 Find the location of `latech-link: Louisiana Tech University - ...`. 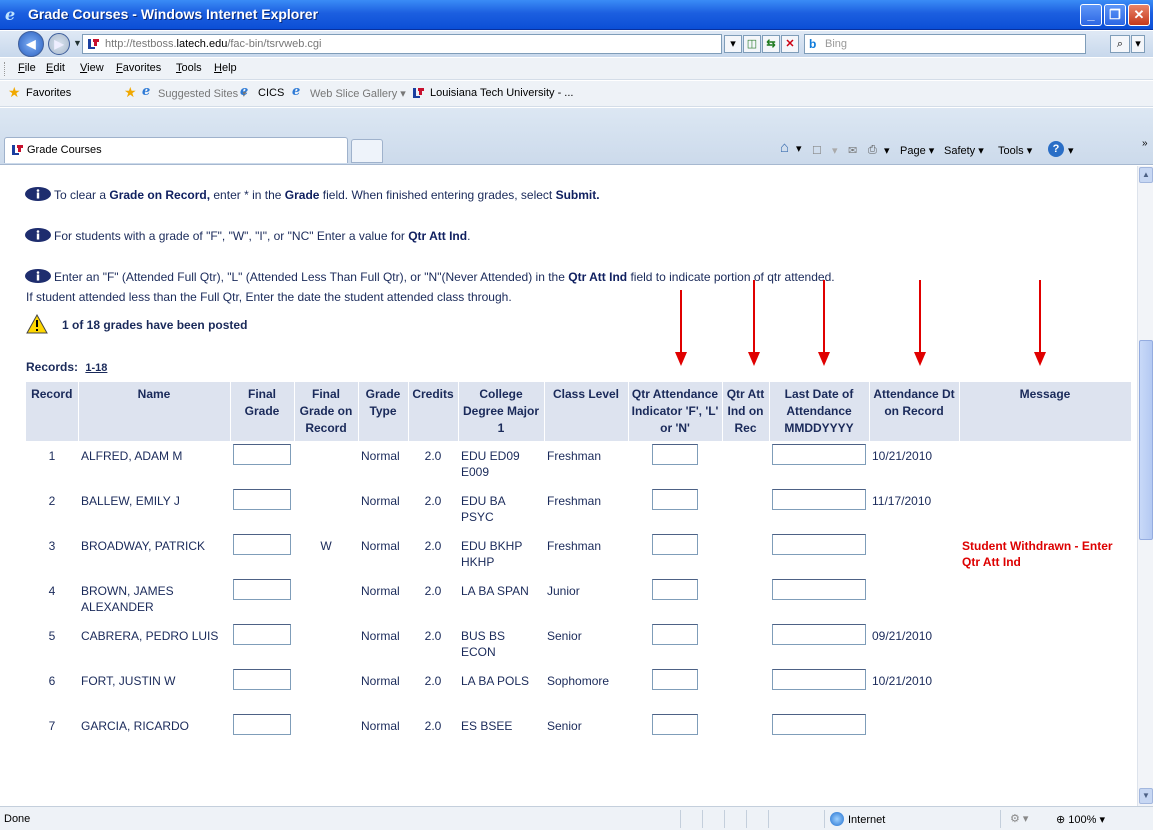

latech-link: Louisiana Tech University - ... is located at coordinates (501, 93).